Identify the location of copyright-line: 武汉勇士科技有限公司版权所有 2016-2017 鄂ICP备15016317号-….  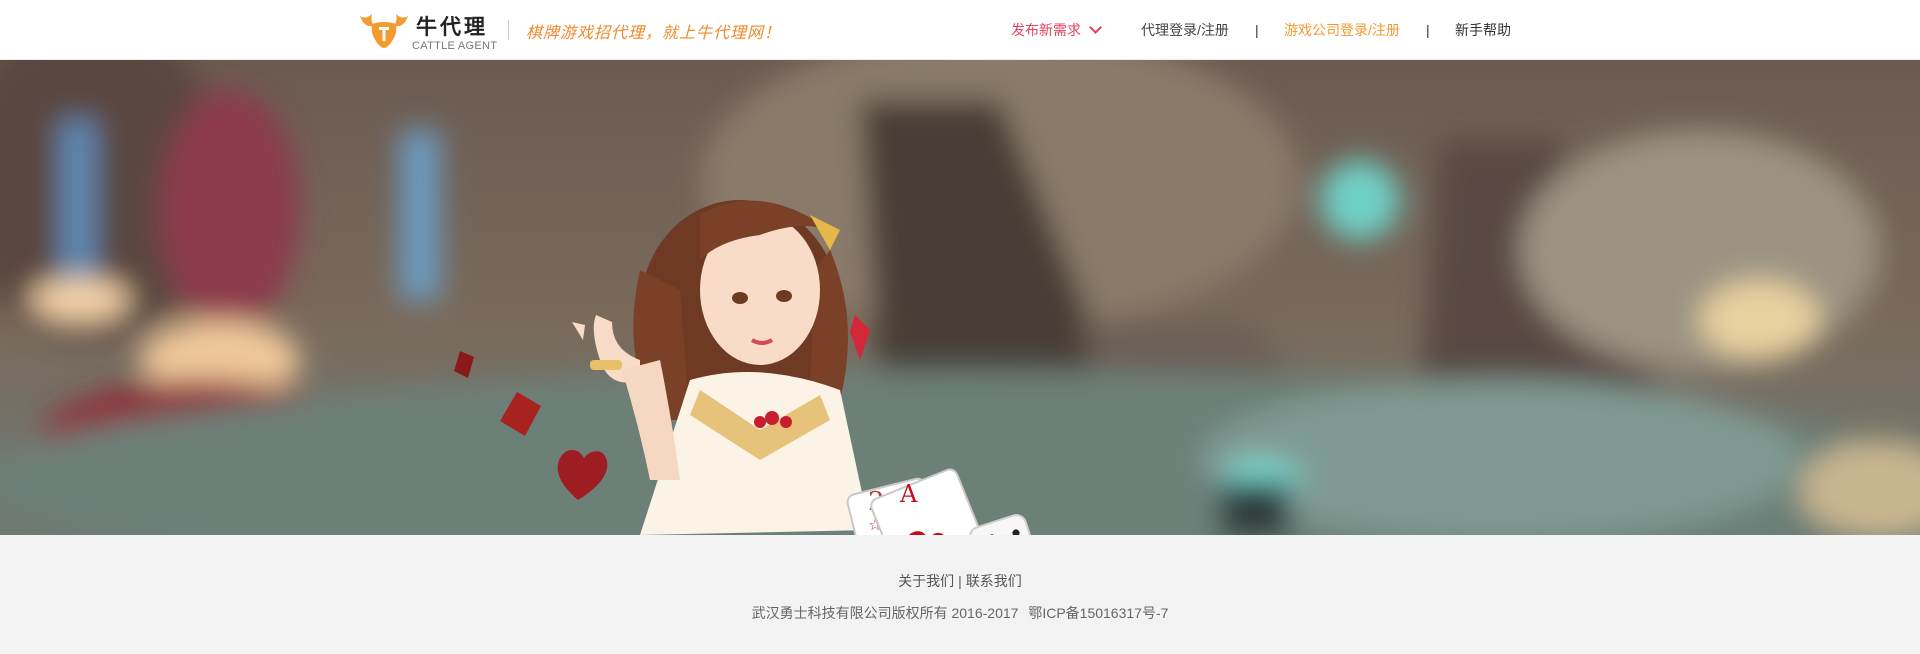
(960, 613).